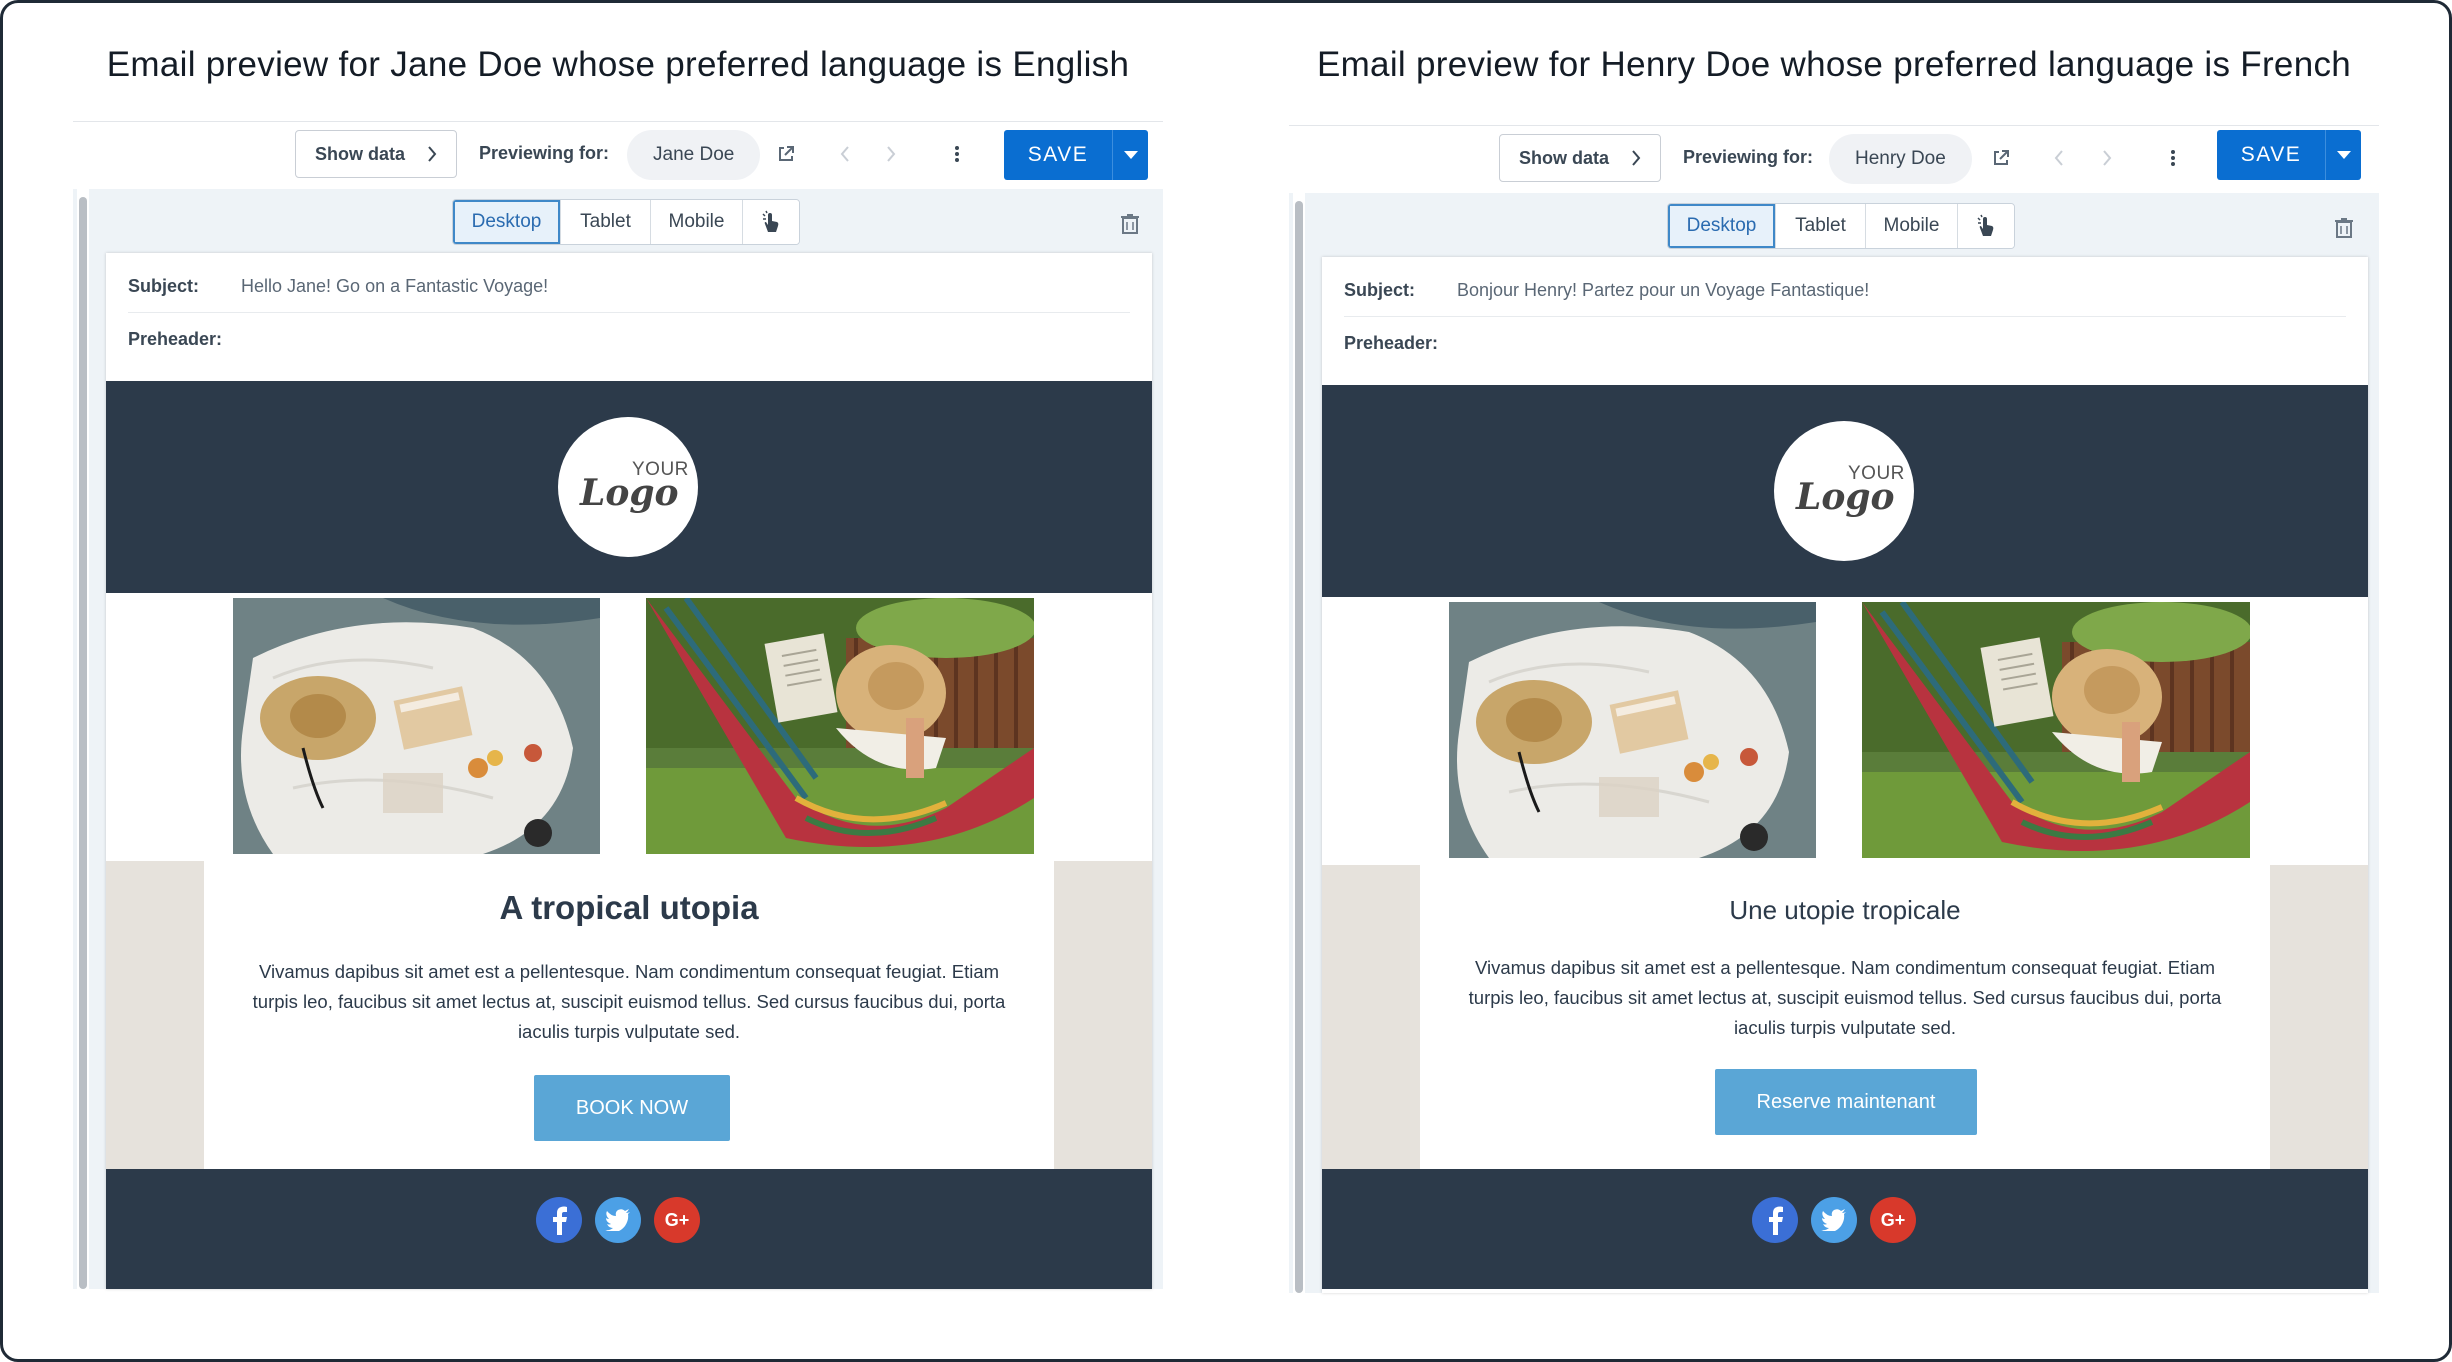 This screenshot has height=1362, width=2452. Describe the element at coordinates (618, 155) in the screenshot. I see `preview-toolbar: Show data Previewing for: Jane Doe SAVE` at that location.